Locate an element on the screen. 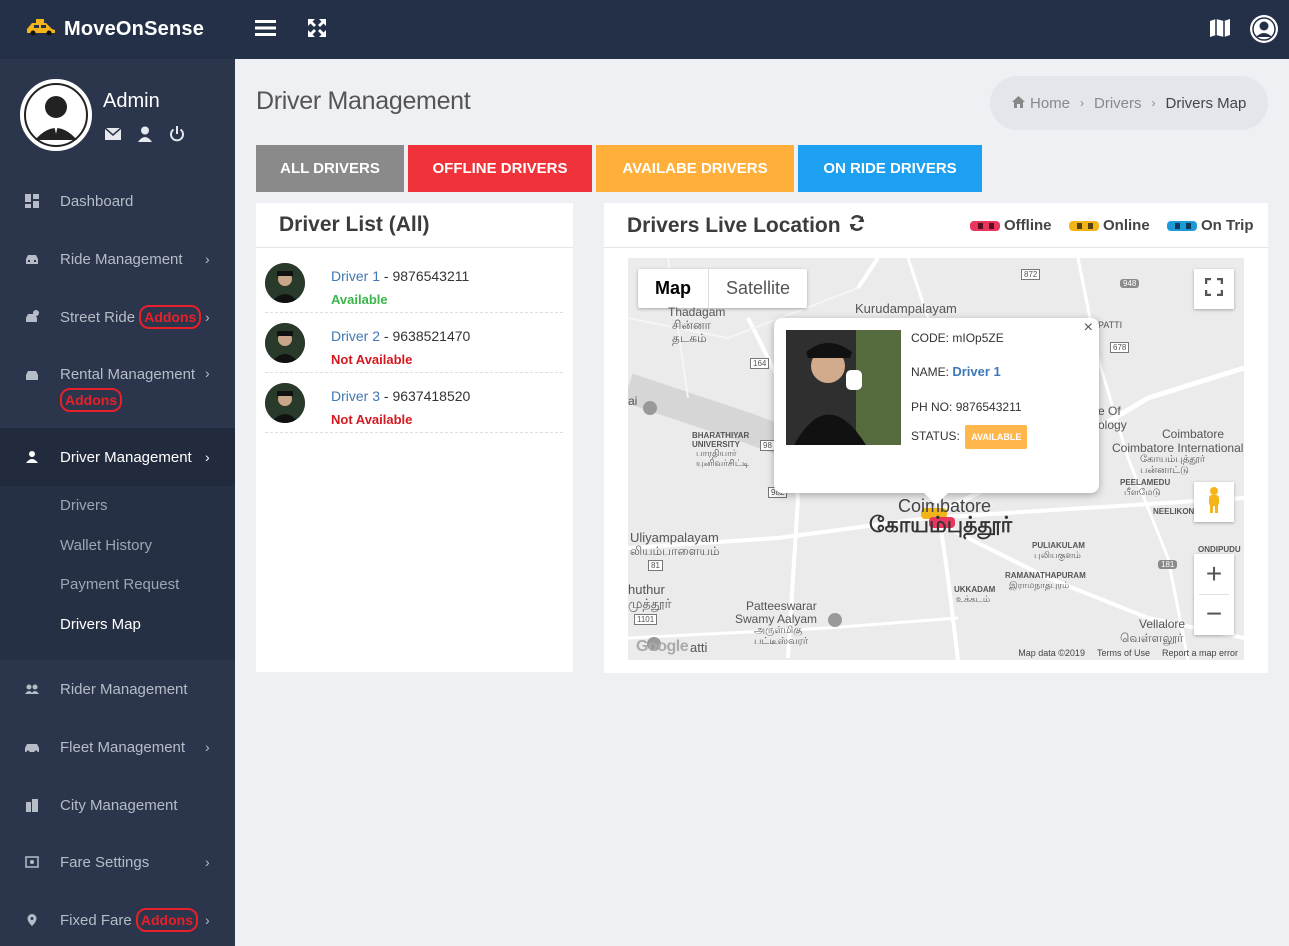 This screenshot has height=946, width=1289. map-label: லியம்பாளையம் is located at coordinates (675, 551).